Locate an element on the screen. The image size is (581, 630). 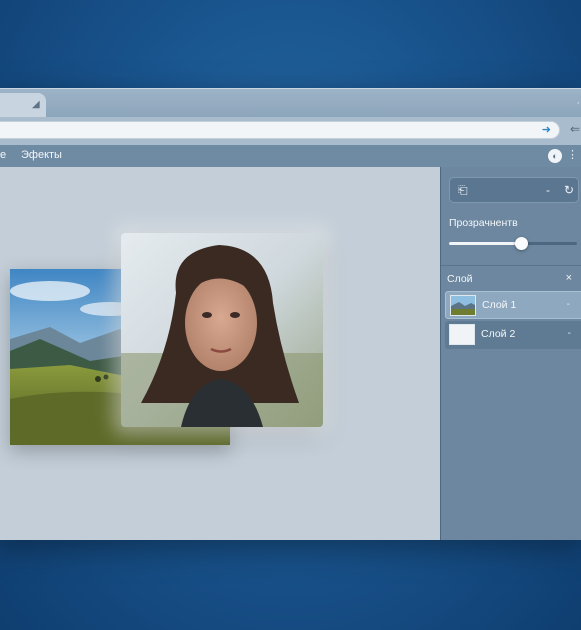
layer-row: Слой 1 - is located at coordinates (513, 305).